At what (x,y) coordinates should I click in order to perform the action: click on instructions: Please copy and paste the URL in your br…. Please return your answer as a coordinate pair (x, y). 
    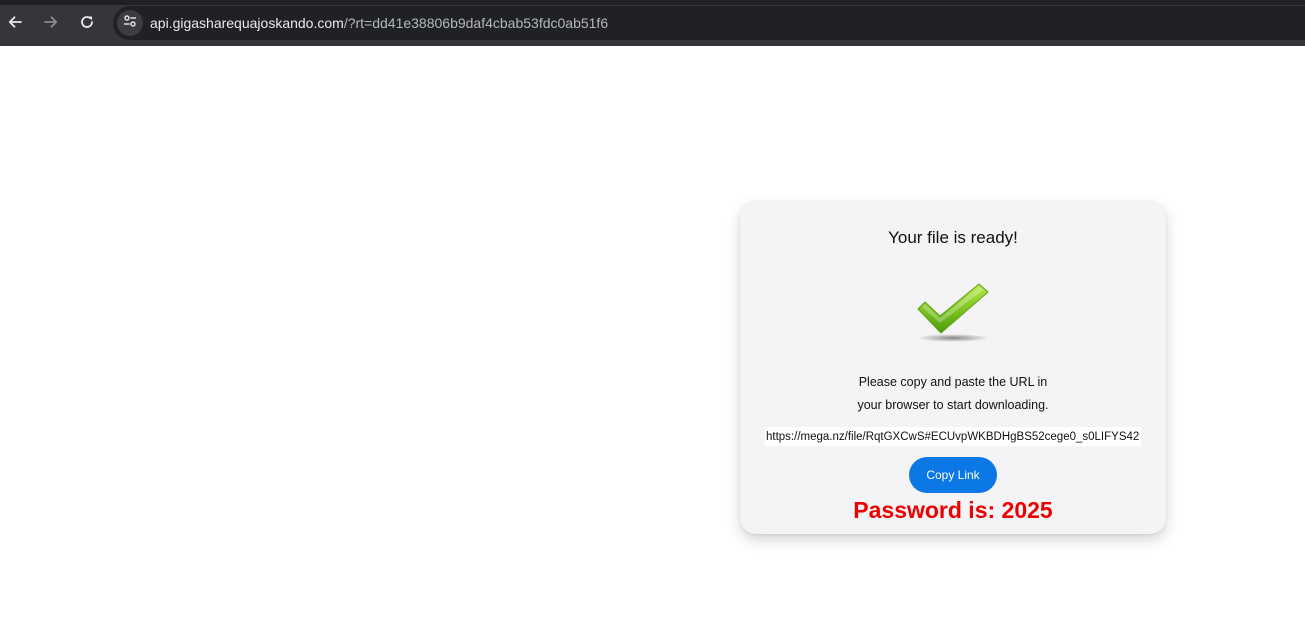
    Looking at the image, I should click on (953, 394).